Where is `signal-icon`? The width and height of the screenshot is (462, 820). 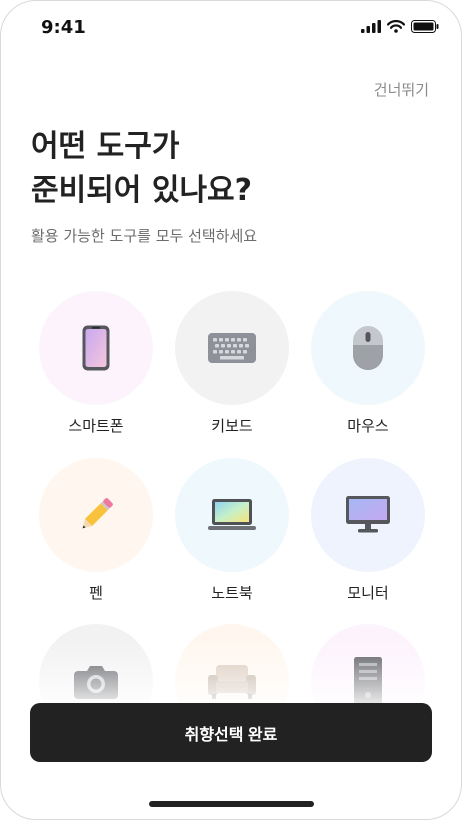 signal-icon is located at coordinates (371, 26).